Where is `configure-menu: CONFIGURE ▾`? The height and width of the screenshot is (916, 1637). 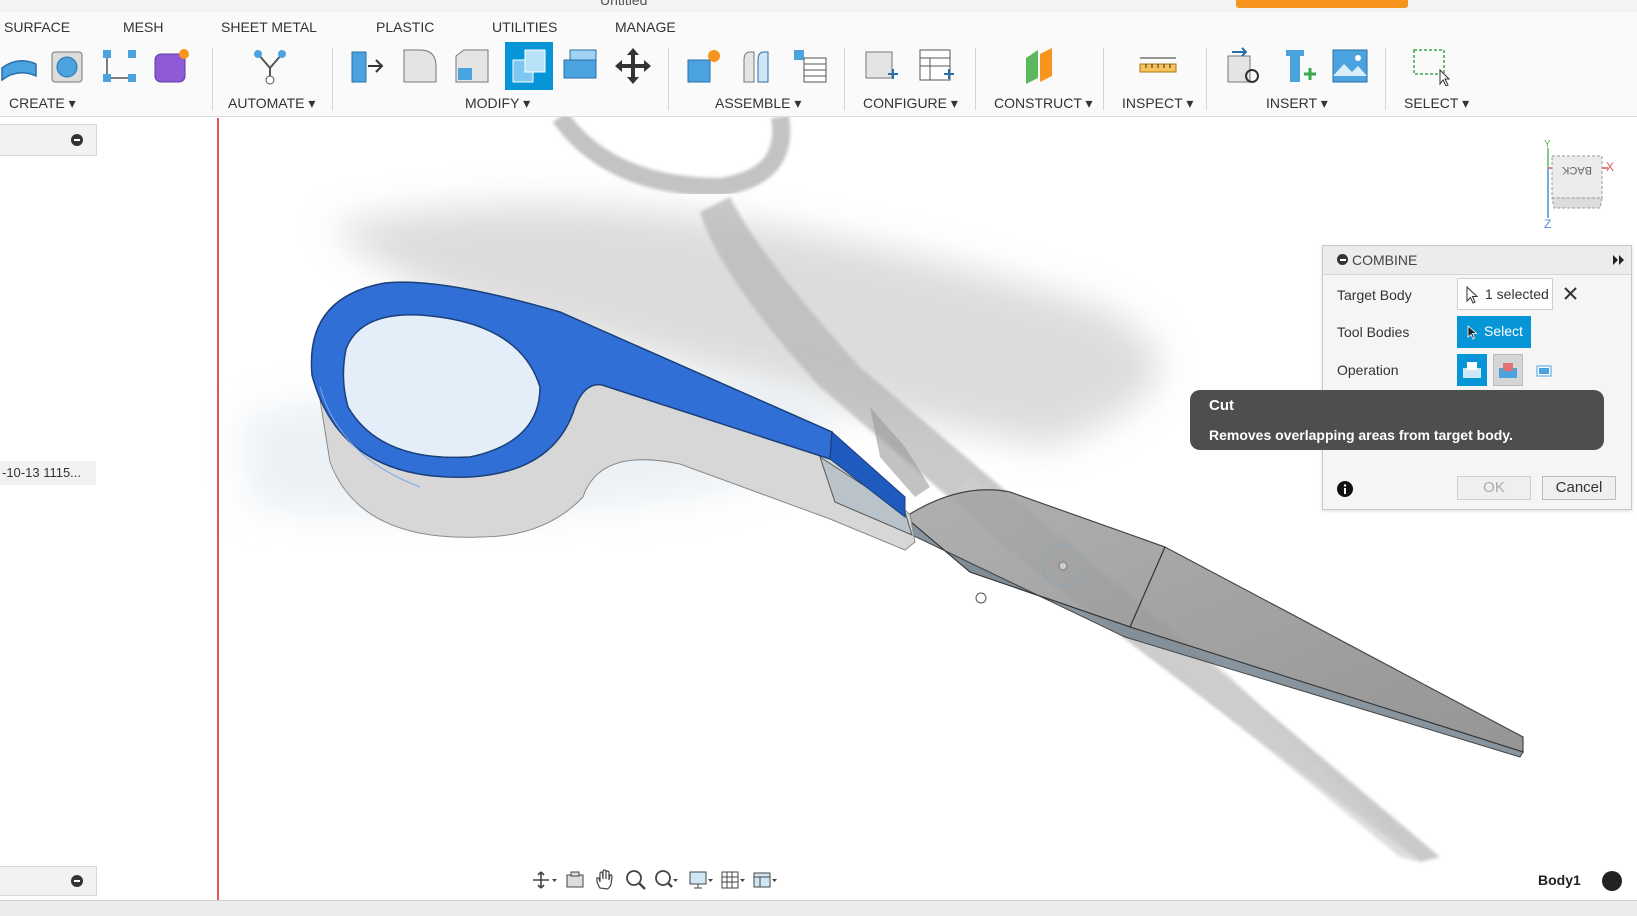
configure-menu: CONFIGURE ▾ is located at coordinates (910, 103).